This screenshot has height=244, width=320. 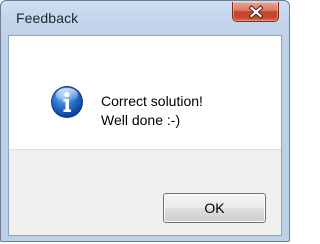 What do you see at coordinates (152, 111) in the screenshot?
I see `message-text: Correct solution! Well done :-)` at bounding box center [152, 111].